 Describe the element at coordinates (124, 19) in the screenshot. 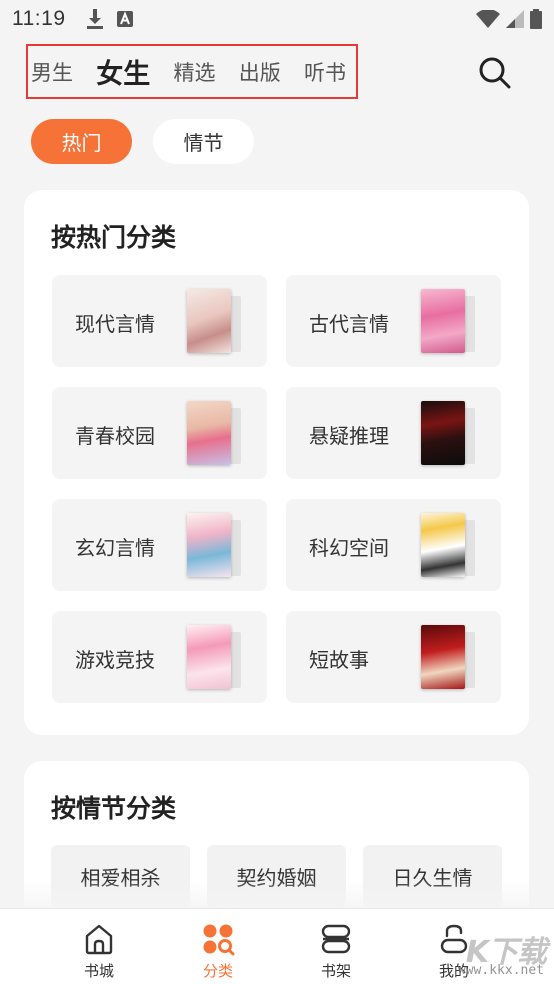

I see `app-notification-icon` at that location.